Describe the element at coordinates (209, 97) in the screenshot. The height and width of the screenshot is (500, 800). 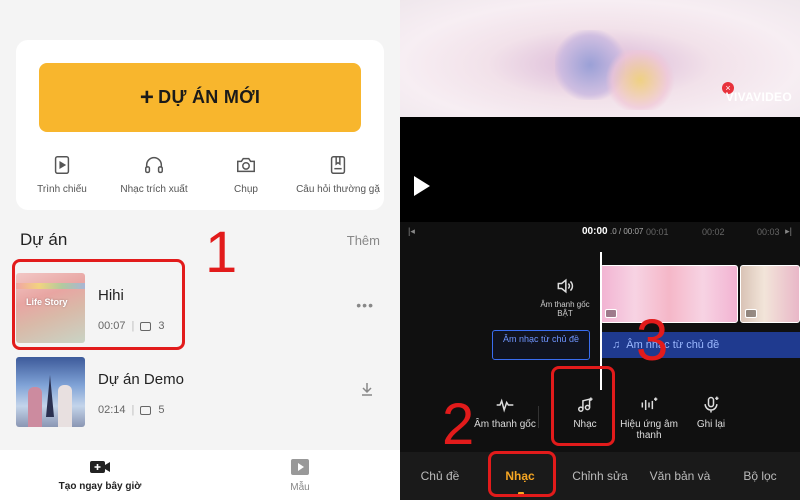
I see `new-project-label: DỰ ÁN MỚI` at that location.